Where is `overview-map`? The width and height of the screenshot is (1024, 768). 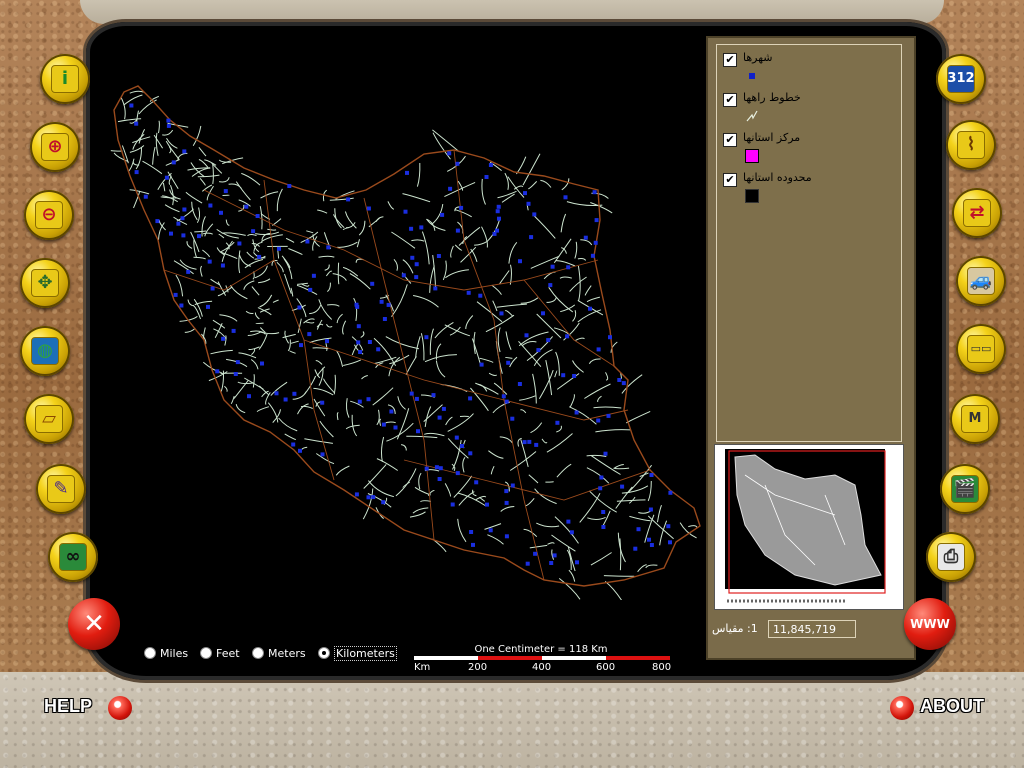 overview-map is located at coordinates (809, 527).